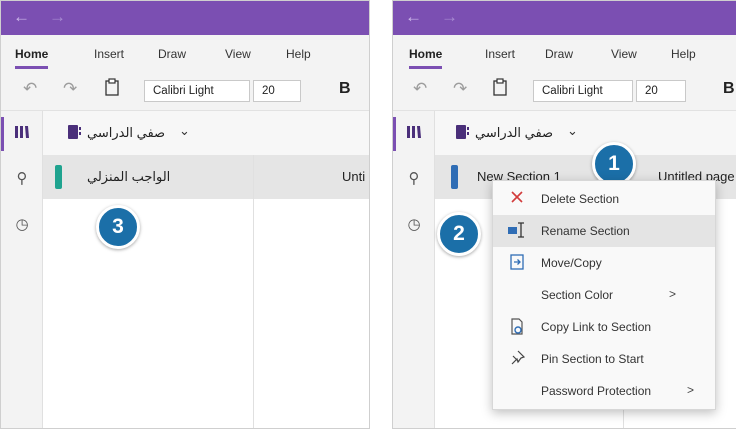  Describe the element at coordinates (118, 227) in the screenshot. I see `callout-badge-3: 3` at that location.